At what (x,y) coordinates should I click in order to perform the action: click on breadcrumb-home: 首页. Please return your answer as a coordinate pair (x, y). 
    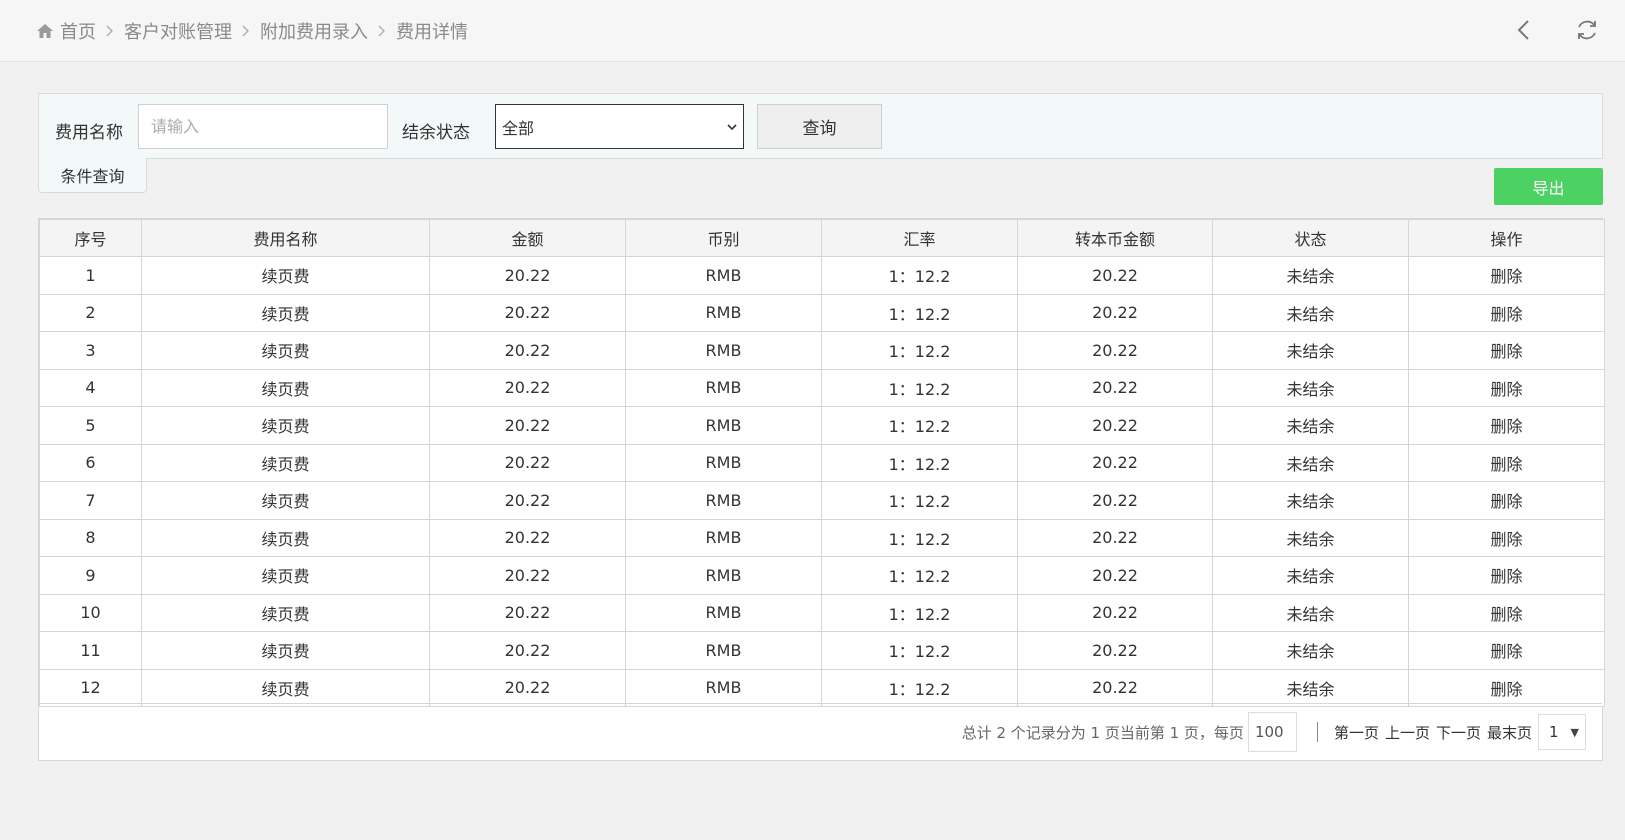
    Looking at the image, I should click on (78, 31).